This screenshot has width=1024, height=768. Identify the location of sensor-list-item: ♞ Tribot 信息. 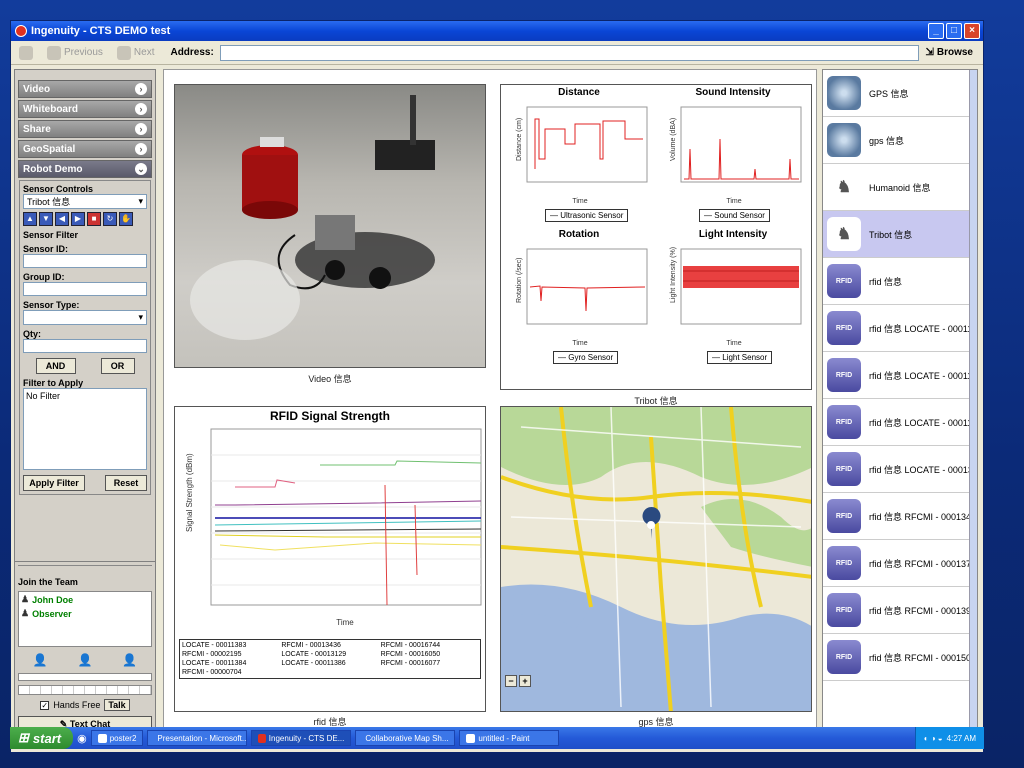
(900, 234).